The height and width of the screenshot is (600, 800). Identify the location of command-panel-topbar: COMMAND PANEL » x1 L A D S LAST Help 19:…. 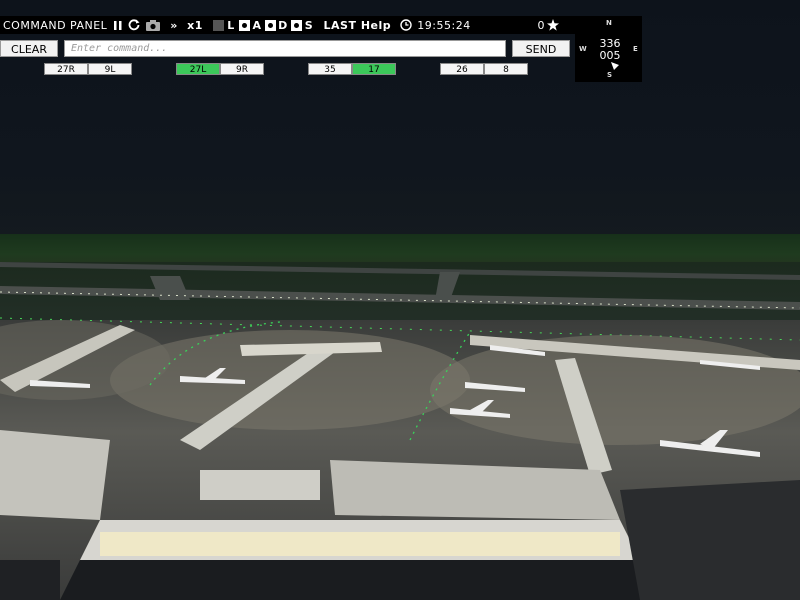
(321, 25).